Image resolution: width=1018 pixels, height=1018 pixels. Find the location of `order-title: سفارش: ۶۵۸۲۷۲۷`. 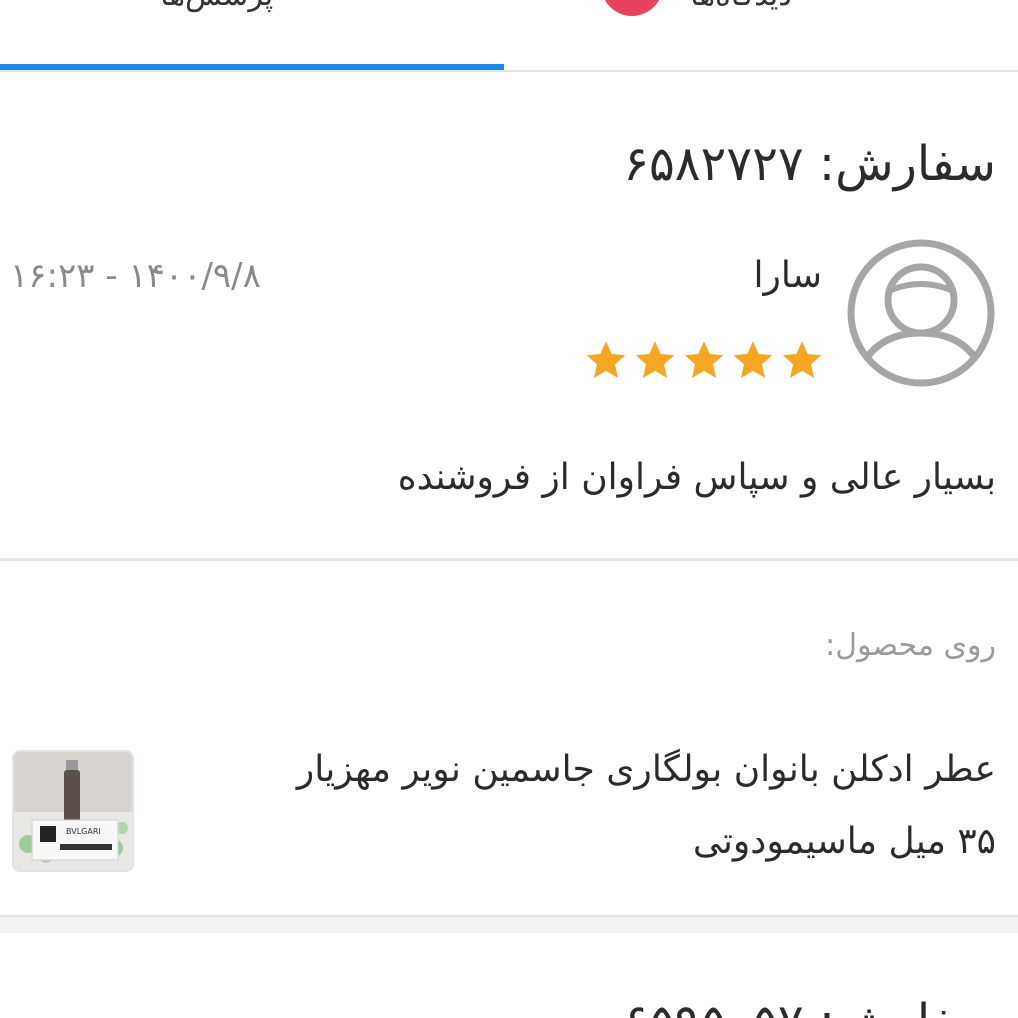

order-title: سفارش: ۶۵۸۲۷۲۷ is located at coordinates (809, 164).